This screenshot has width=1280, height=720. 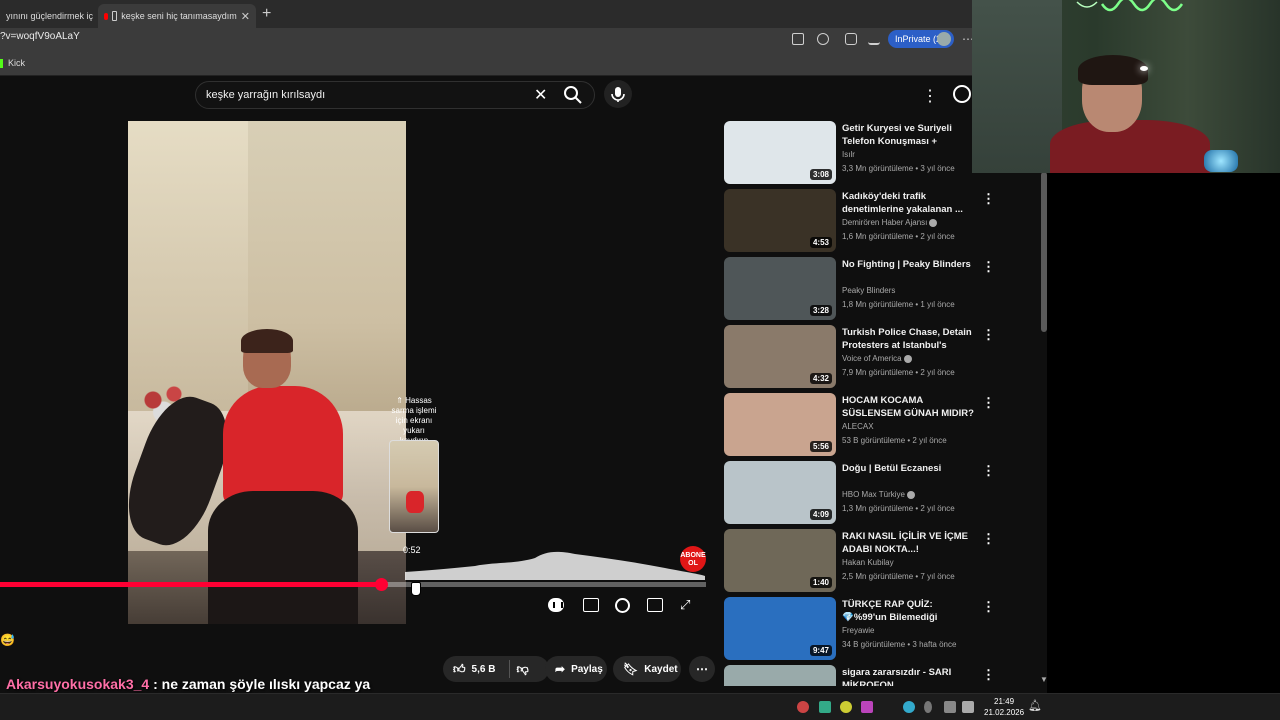 What do you see at coordinates (820, 310) in the screenshot?
I see `video-duration: 3:28` at bounding box center [820, 310].